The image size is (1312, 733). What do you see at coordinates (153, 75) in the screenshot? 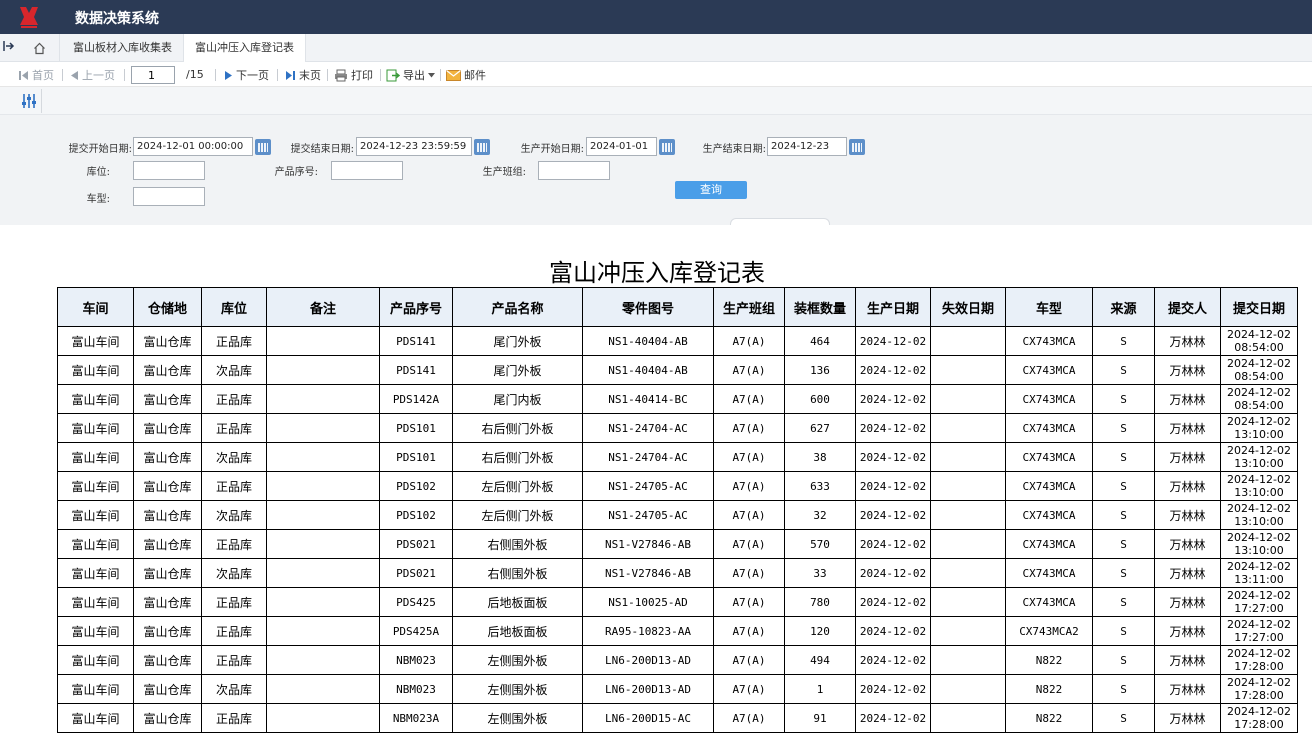
I see `page-number-input` at bounding box center [153, 75].